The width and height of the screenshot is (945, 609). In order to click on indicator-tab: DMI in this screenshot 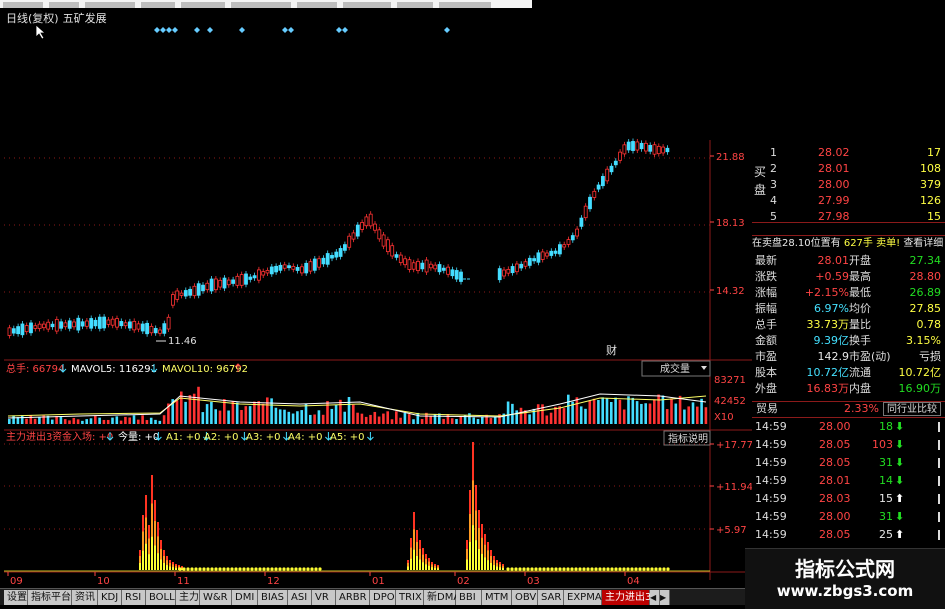, I will do `click(245, 597)`.